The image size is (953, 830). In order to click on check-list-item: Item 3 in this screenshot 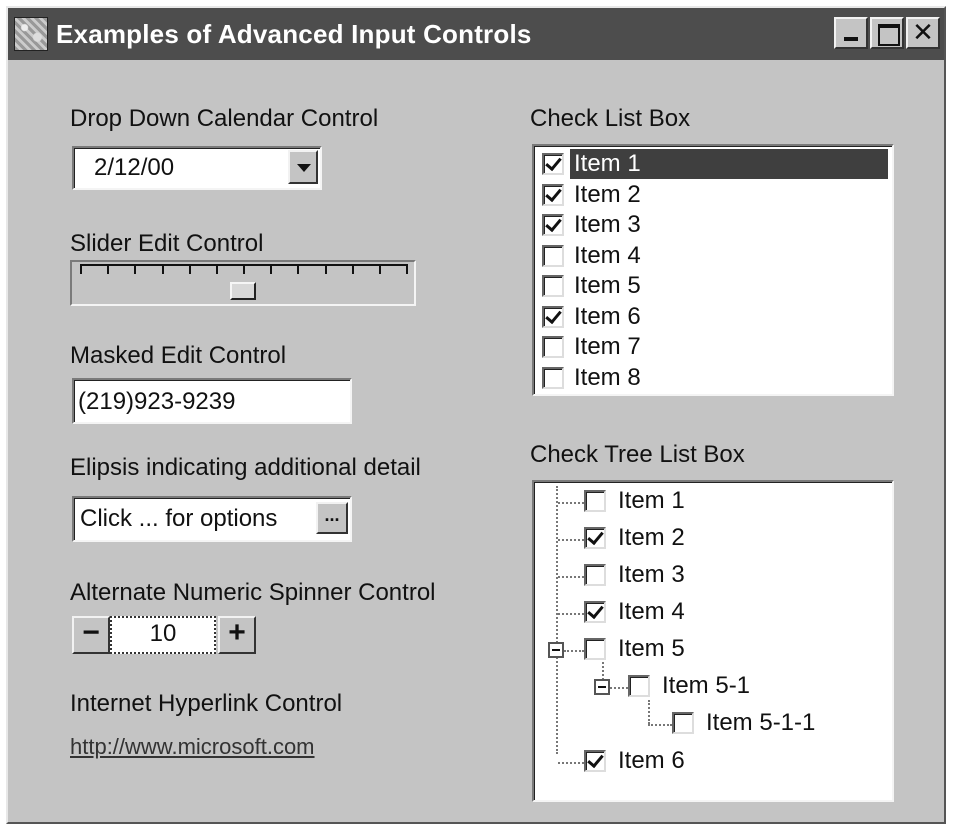, I will do `click(713, 225)`.